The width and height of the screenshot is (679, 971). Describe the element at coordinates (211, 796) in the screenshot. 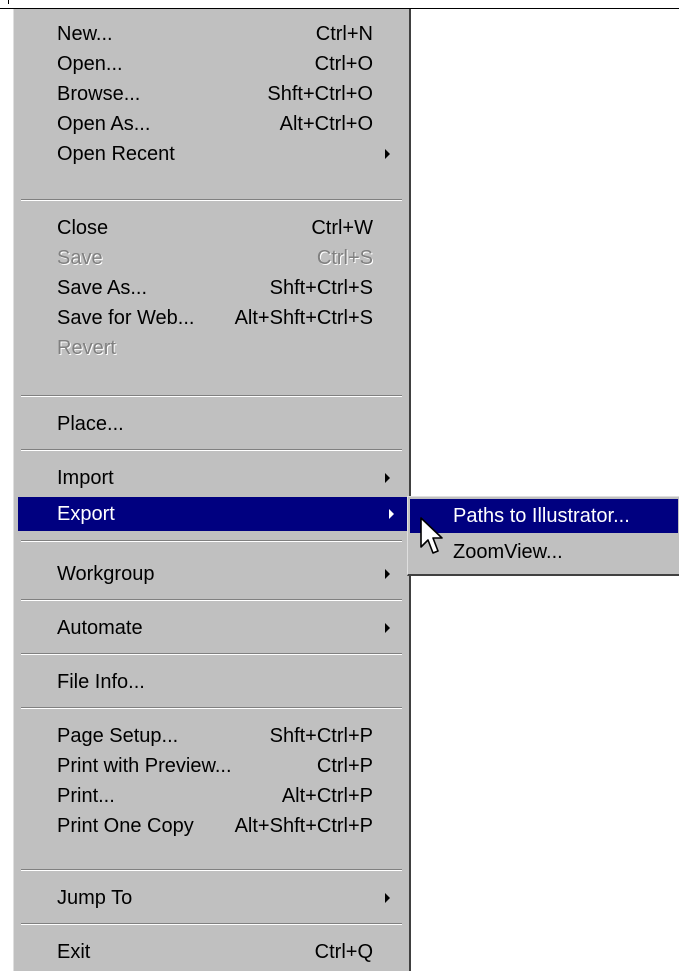

I see `menu-item-print: Print... Alt+Ctrl+P` at that location.